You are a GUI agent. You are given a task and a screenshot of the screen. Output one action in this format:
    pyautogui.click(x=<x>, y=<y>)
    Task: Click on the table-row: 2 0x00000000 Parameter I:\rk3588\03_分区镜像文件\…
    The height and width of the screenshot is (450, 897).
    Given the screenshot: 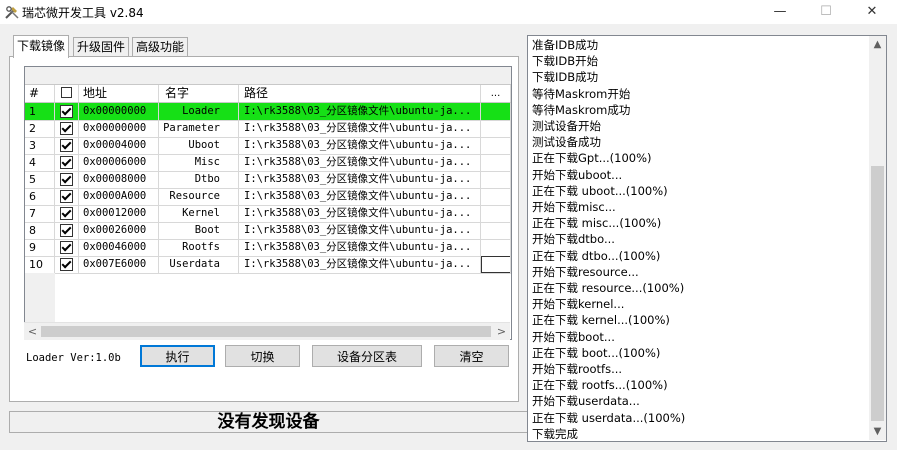 What is the action you would take?
    pyautogui.click(x=268, y=129)
    